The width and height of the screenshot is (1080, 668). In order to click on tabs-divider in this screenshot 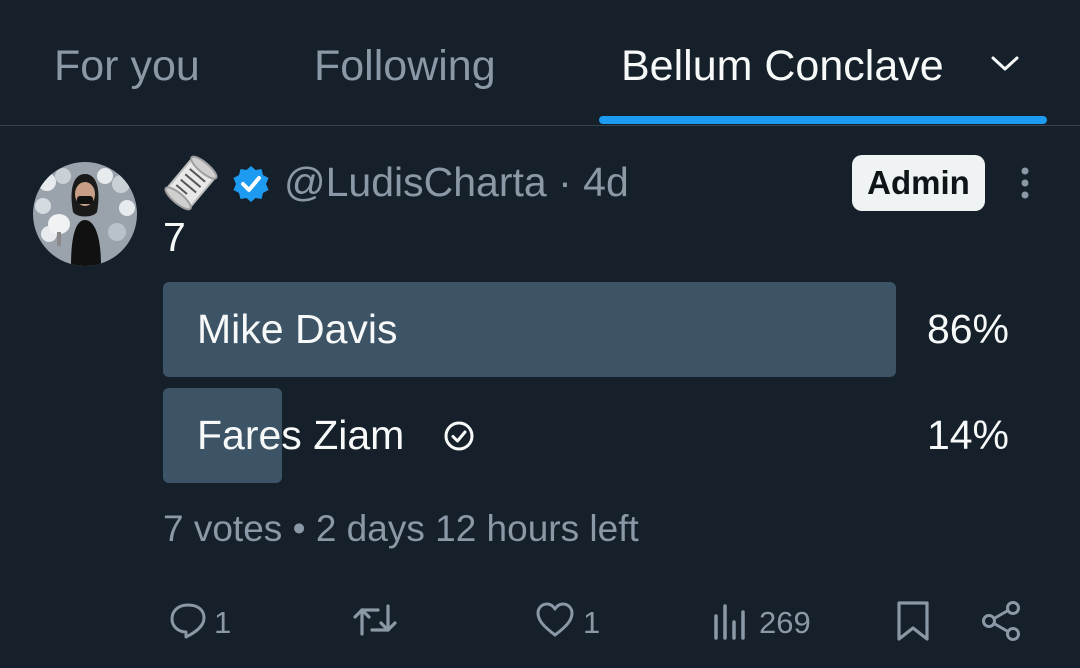, I will do `click(540, 125)`.